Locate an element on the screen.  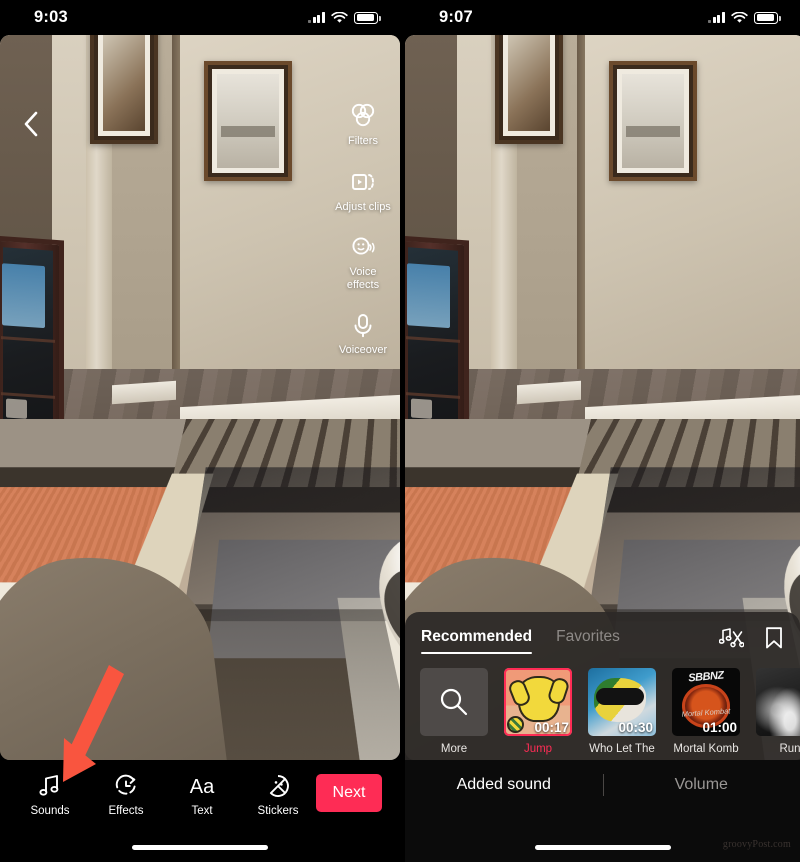
sound-name: Mortal Komb is located at coordinates (706, 749).